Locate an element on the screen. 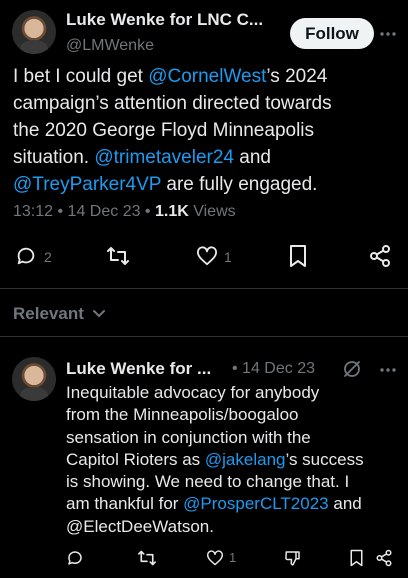 The width and height of the screenshot is (408, 578). tweet-meta: 13:12 • 14 Dec 23 • 1.1K Views is located at coordinates (124, 212).